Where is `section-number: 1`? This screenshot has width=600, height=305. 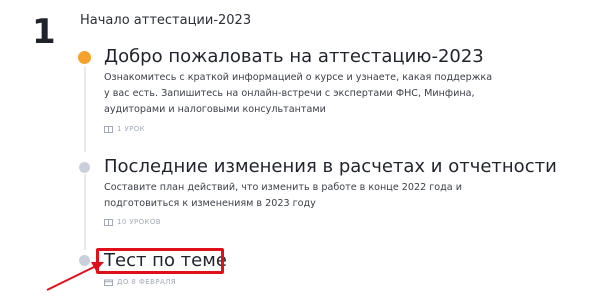 section-number: 1 is located at coordinates (44, 32).